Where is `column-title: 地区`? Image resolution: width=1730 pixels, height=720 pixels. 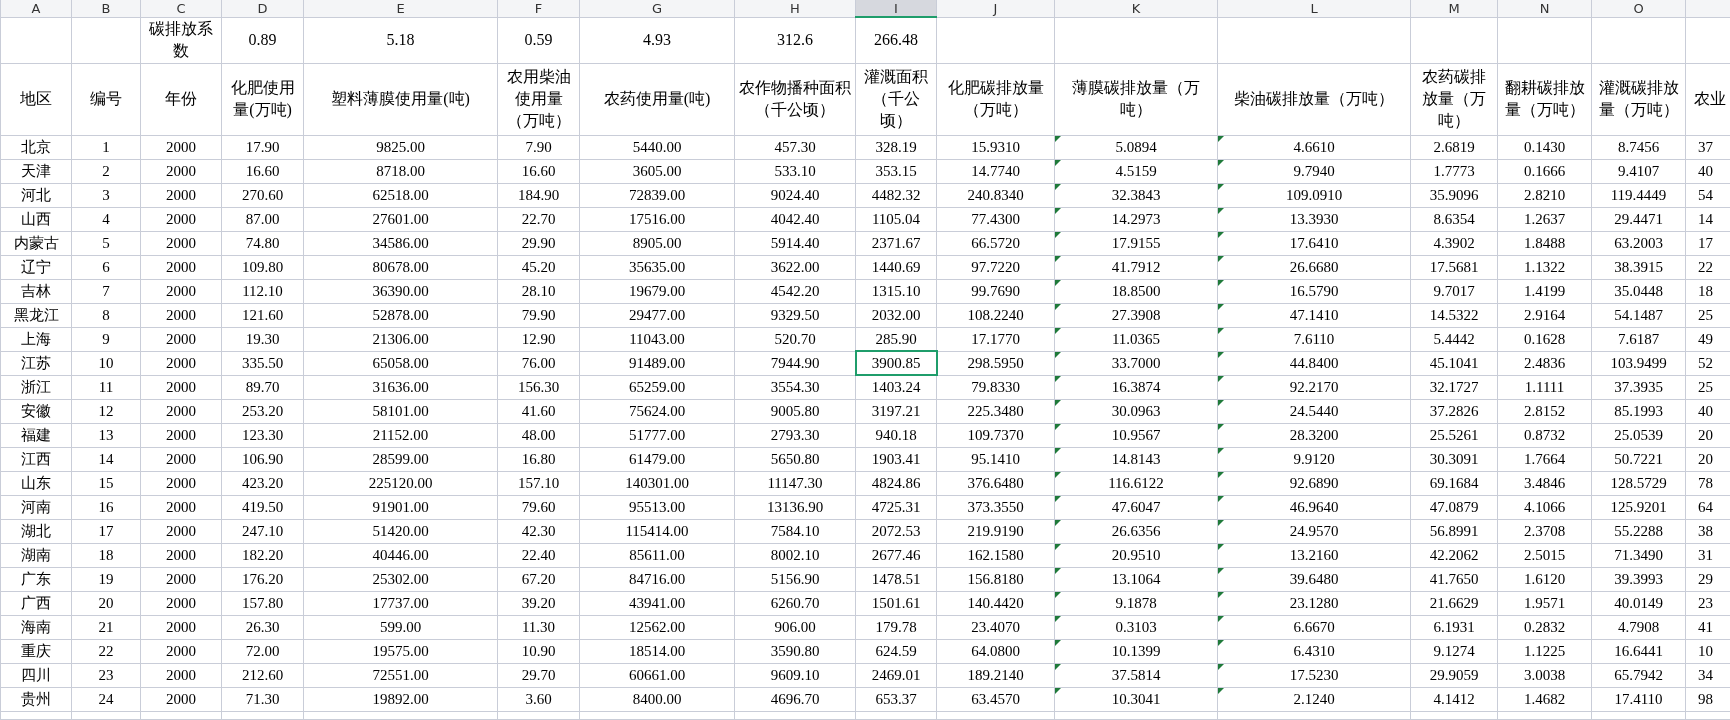 column-title: 地区 is located at coordinates (36, 98).